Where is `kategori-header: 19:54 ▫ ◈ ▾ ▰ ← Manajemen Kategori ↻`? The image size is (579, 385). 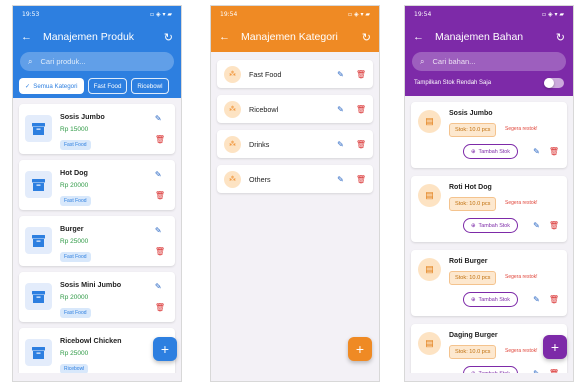 kategori-header: 19:54 ▫ ◈ ▾ ▰ ← Manajemen Kategori ↻ is located at coordinates (295, 29).